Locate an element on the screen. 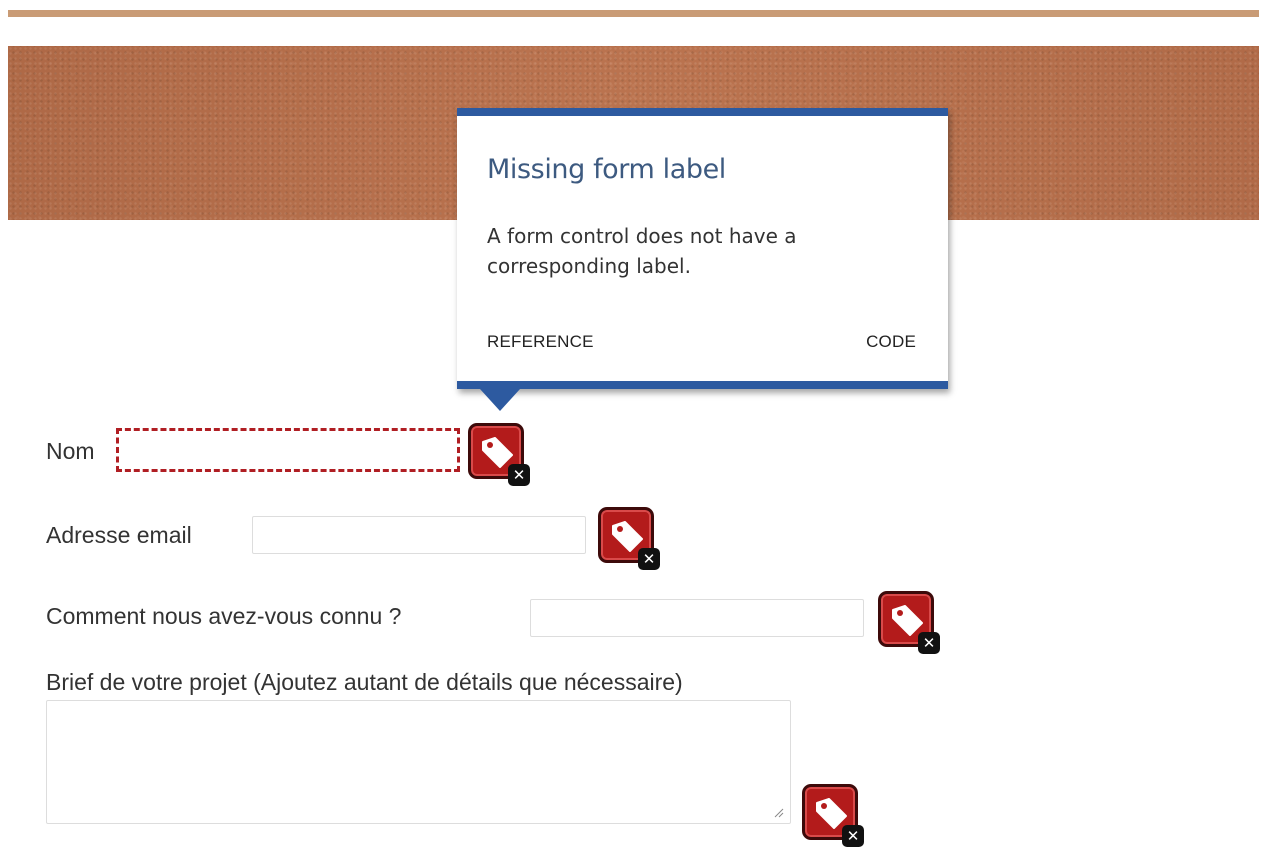 Image resolution: width=1261 pixels, height=847 pixels. reference-link: REFERENCE is located at coordinates (540, 342).